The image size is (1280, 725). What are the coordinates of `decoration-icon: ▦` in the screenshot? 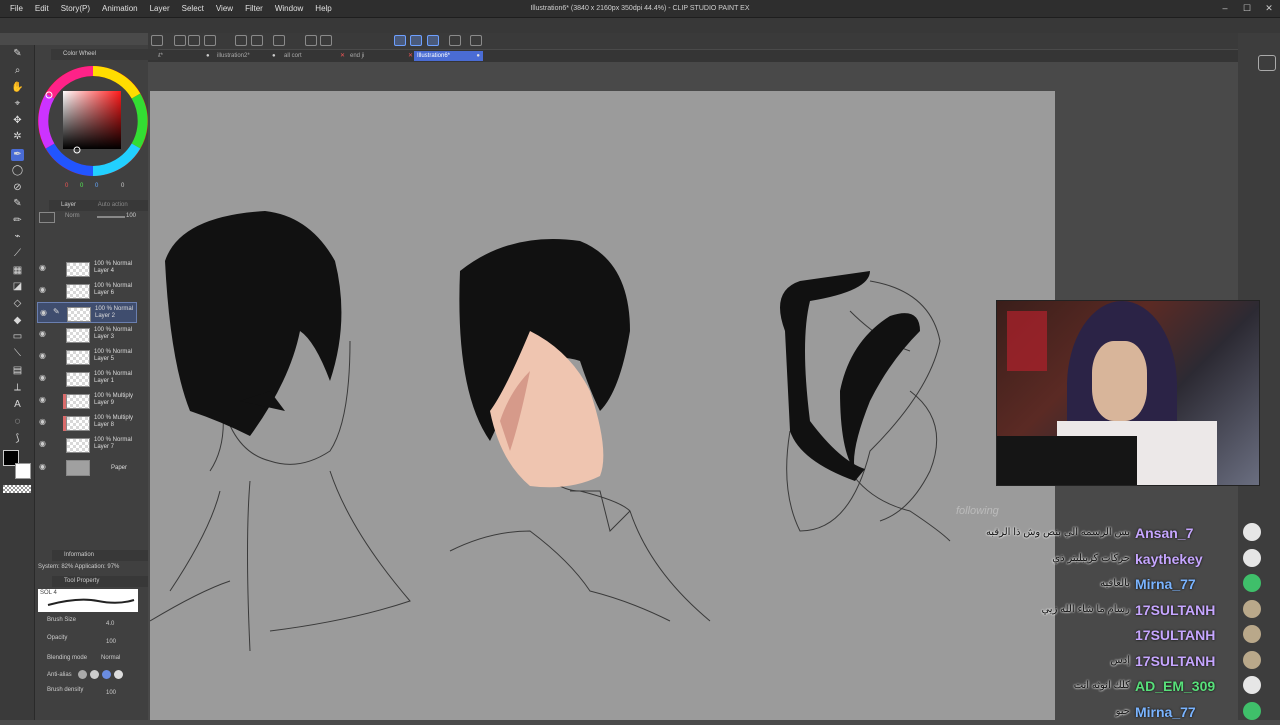 It's located at (17, 271).